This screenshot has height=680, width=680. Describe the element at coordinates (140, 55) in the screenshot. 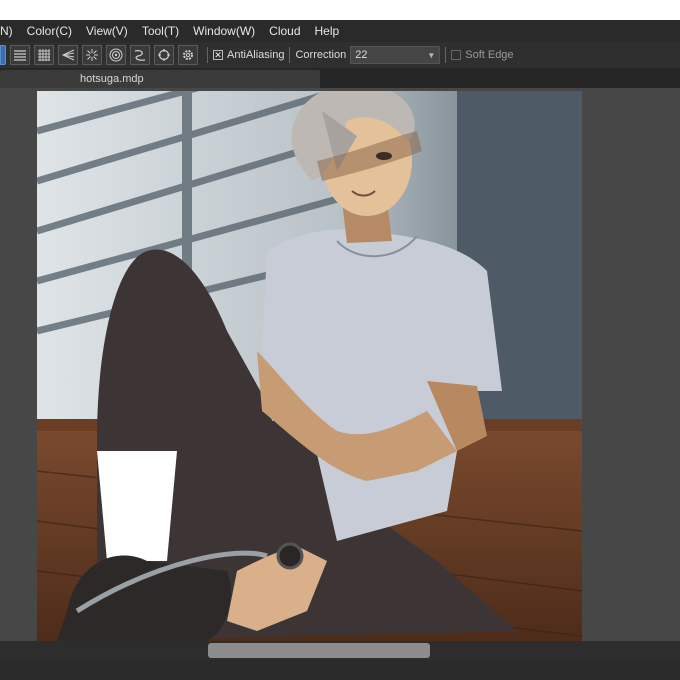

I see `curve-icon` at that location.